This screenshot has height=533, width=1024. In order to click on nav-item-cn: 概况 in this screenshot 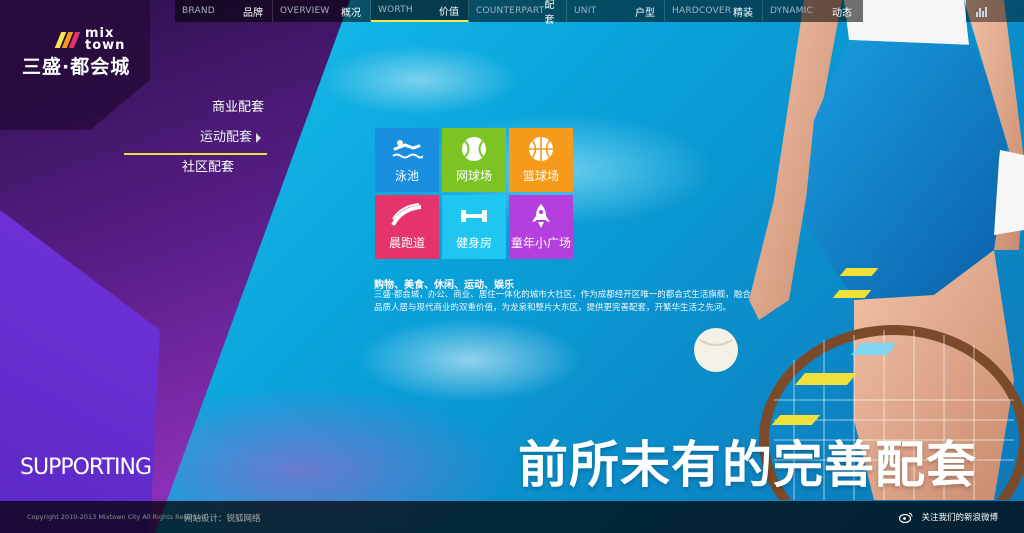, I will do `click(351, 13)`.